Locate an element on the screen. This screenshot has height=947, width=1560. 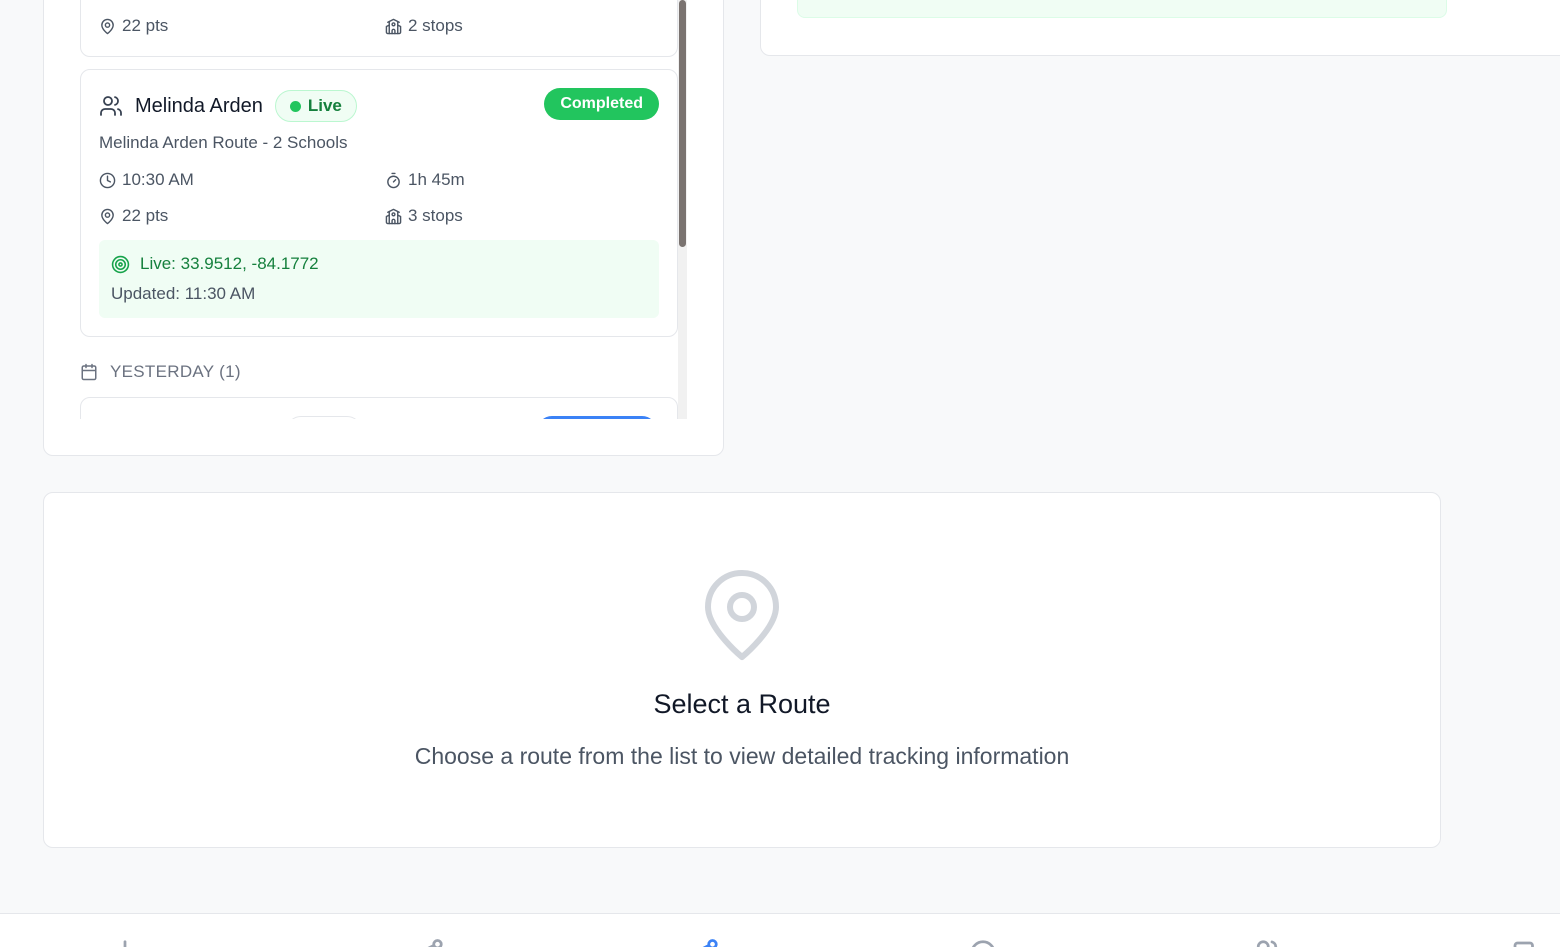
stops-count: 2 stops is located at coordinates (435, 25).